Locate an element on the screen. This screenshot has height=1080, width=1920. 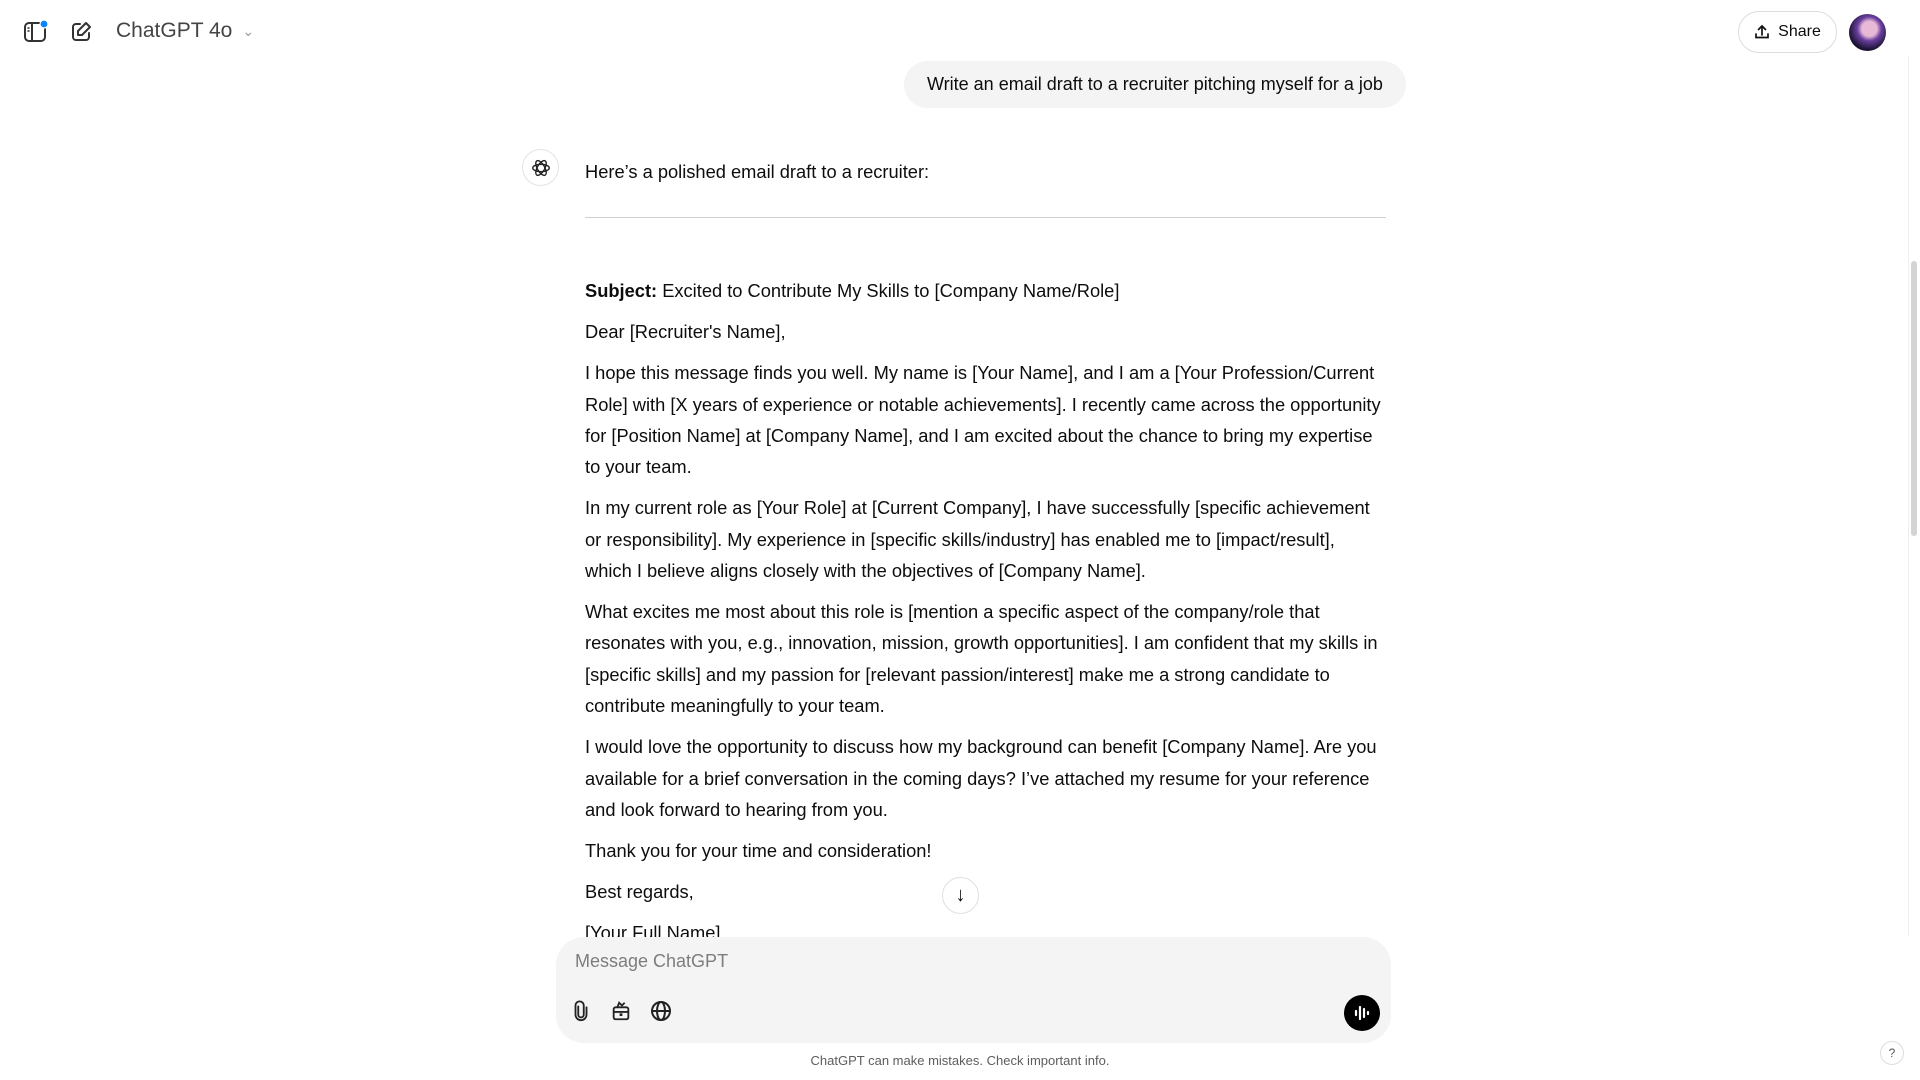
message-input is located at coordinates (965, 961).